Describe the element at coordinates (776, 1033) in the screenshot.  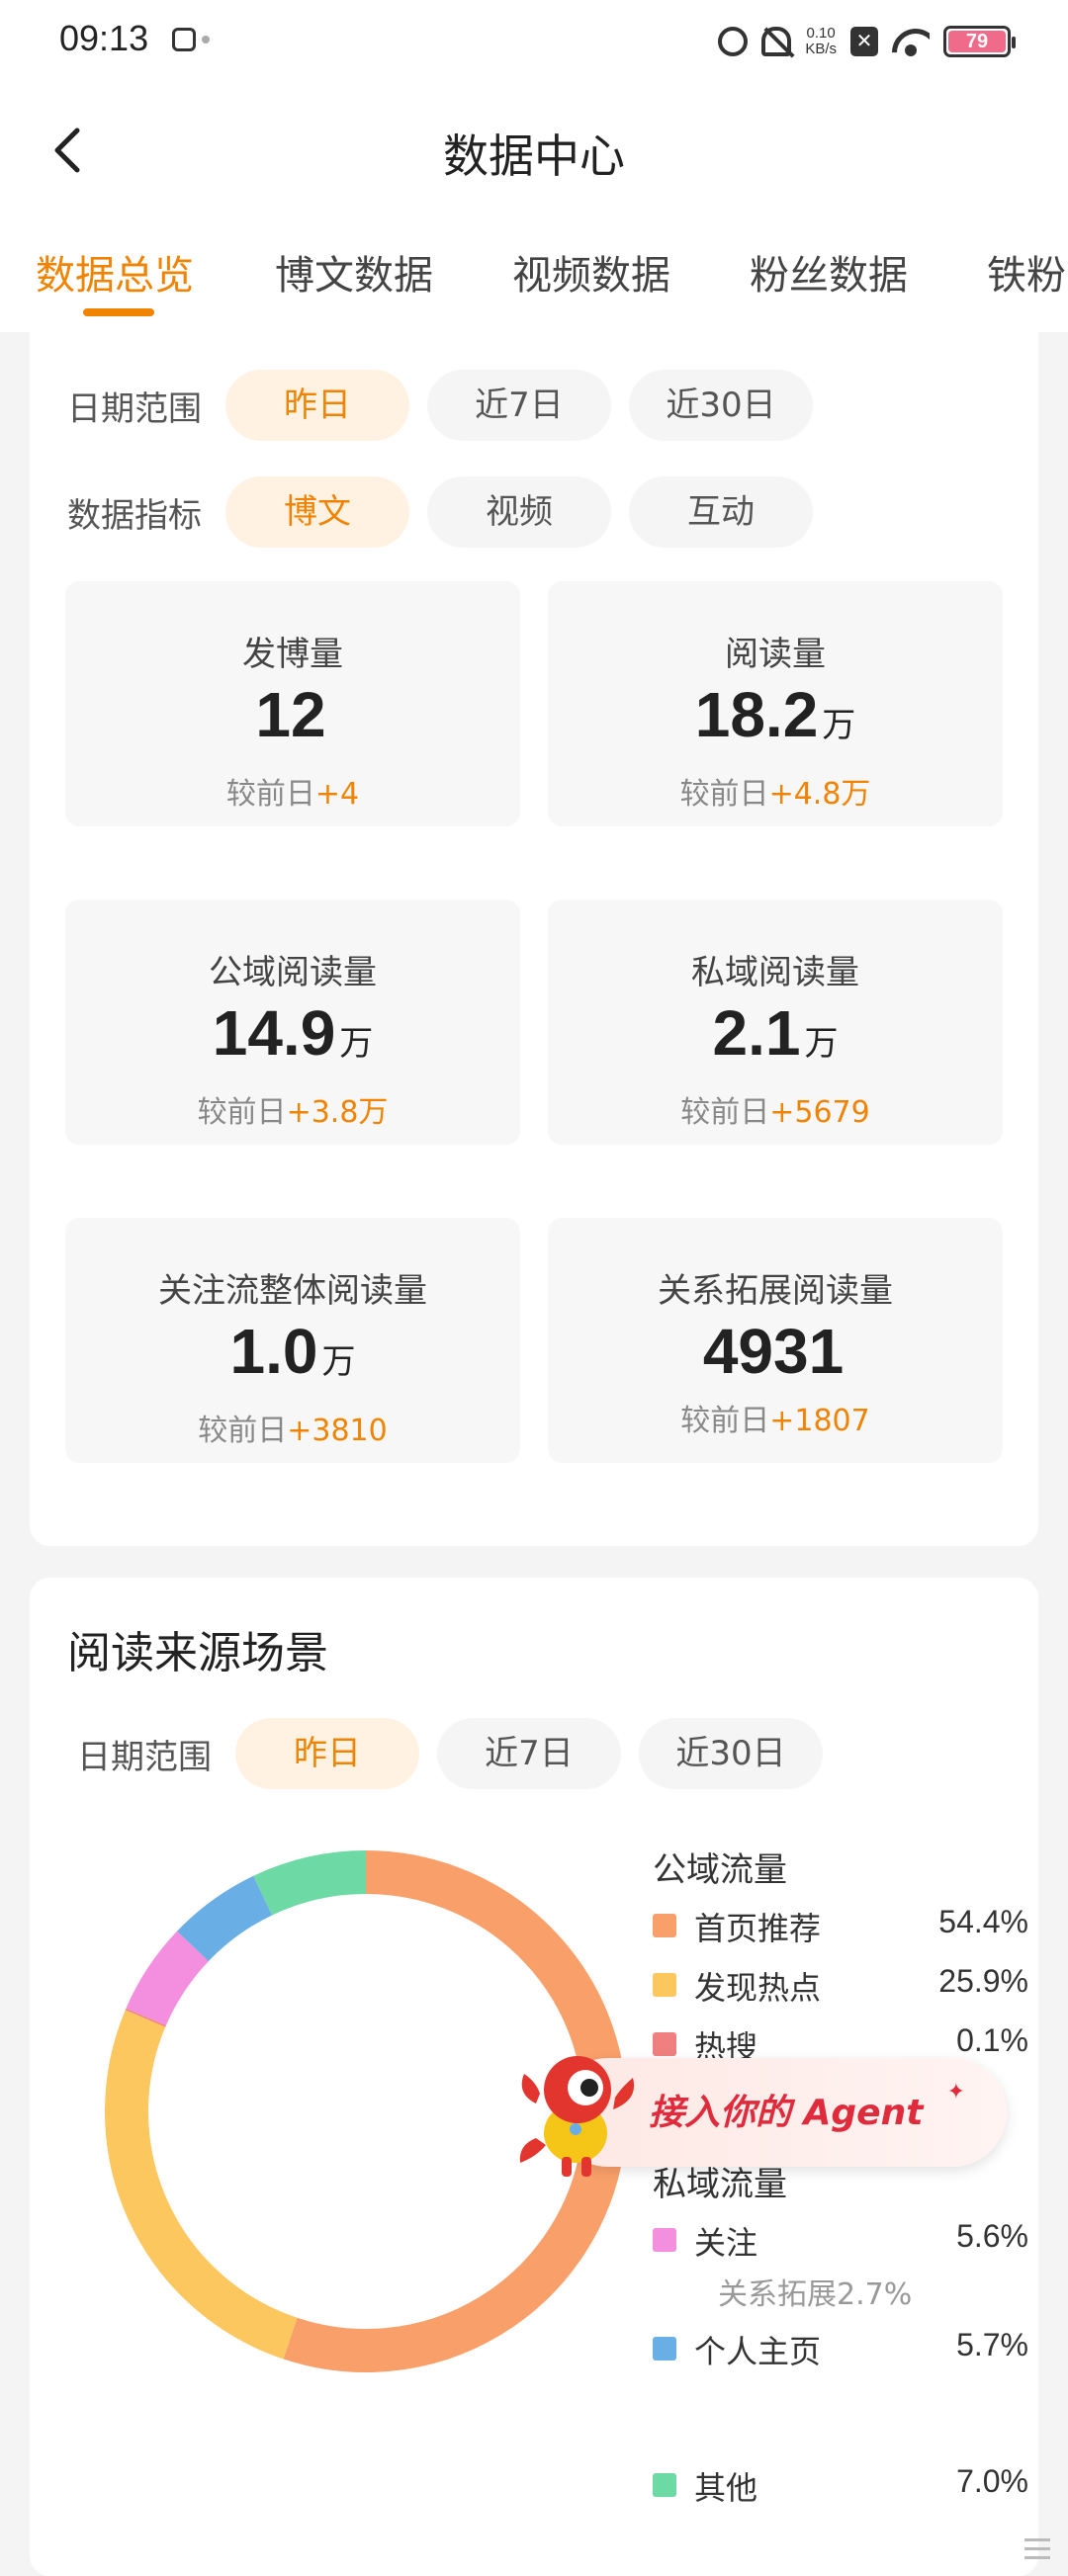
I see `metric-value: 2.1 万` at that location.